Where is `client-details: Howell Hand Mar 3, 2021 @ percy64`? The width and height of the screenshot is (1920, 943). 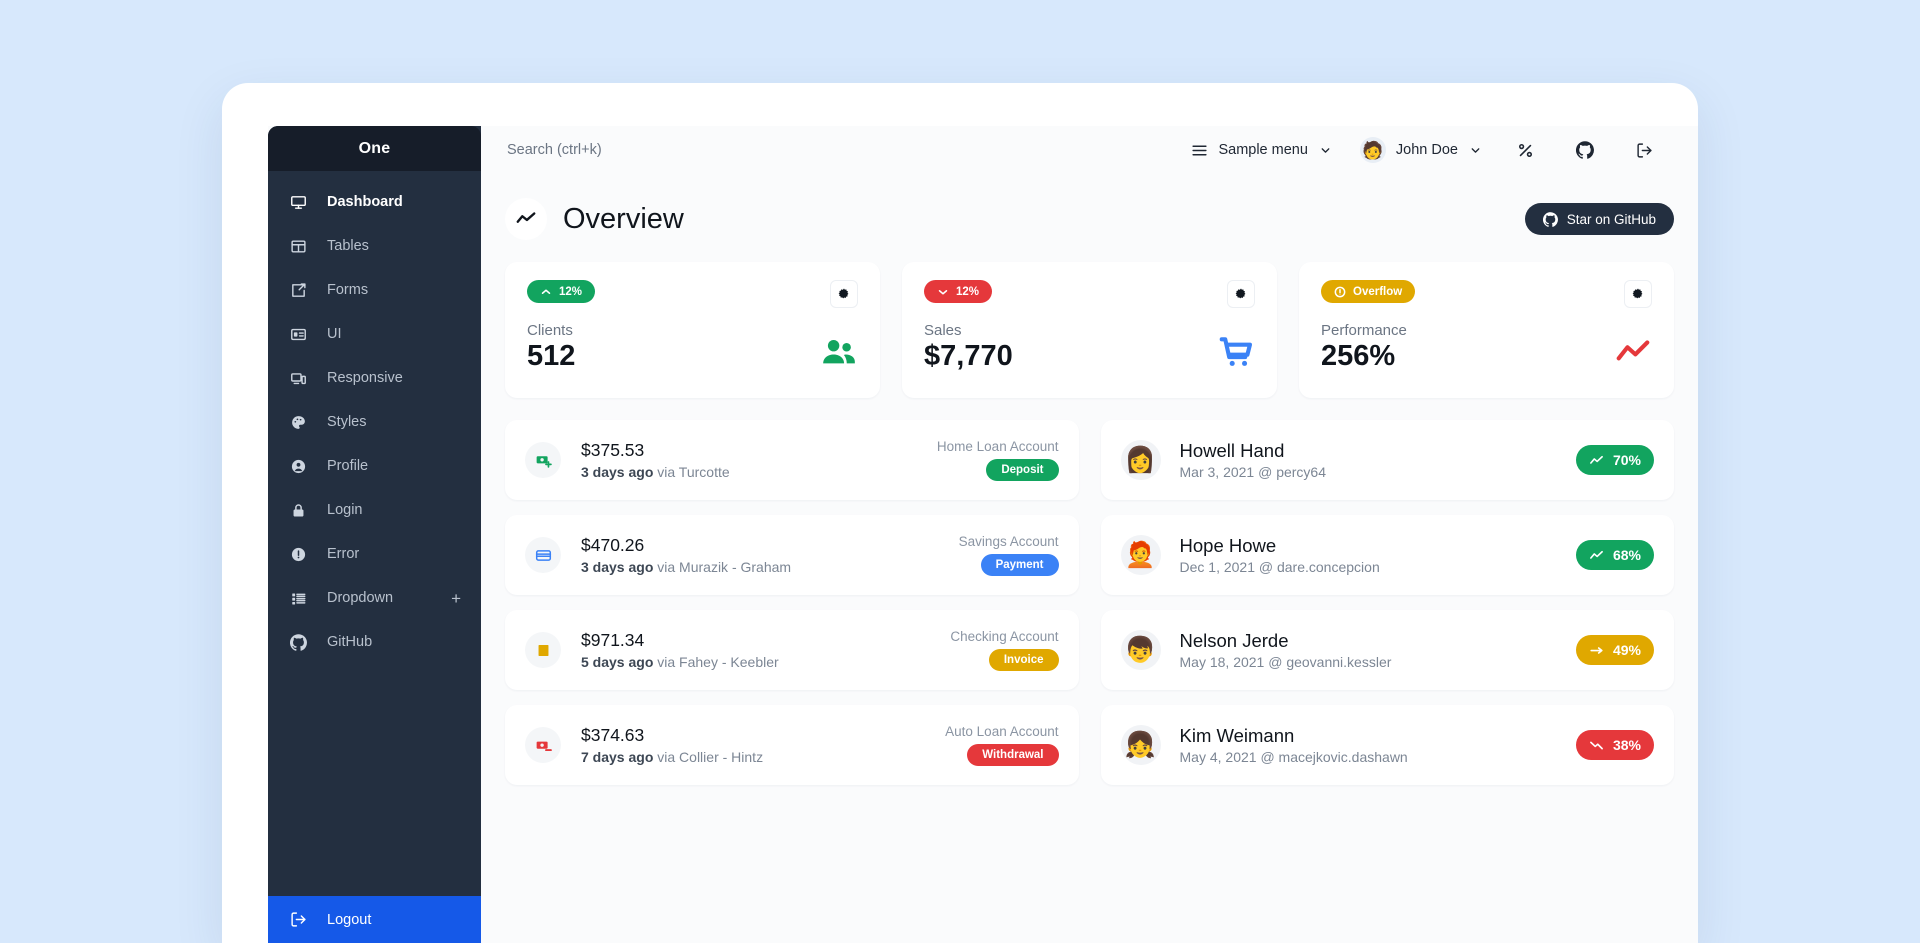 client-details: Howell Hand Mar 3, 2021 @ percy64 is located at coordinates (1253, 460).